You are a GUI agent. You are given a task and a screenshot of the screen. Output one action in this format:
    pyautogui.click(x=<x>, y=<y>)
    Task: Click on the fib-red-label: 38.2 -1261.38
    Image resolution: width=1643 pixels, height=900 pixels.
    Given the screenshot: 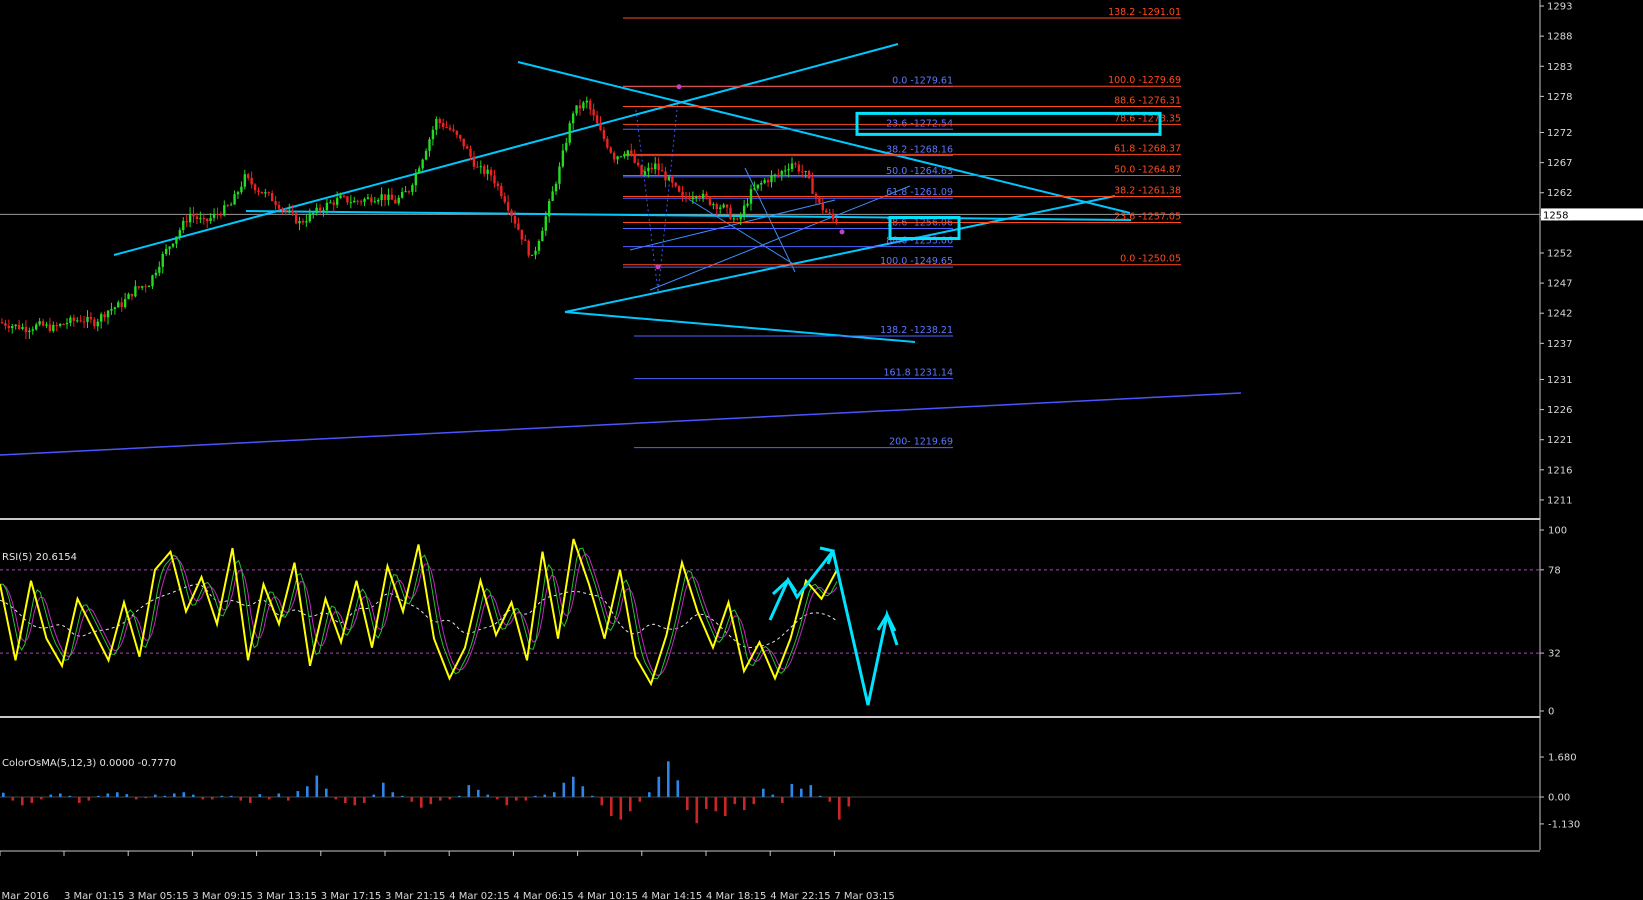 What is the action you would take?
    pyautogui.click(x=1147, y=190)
    